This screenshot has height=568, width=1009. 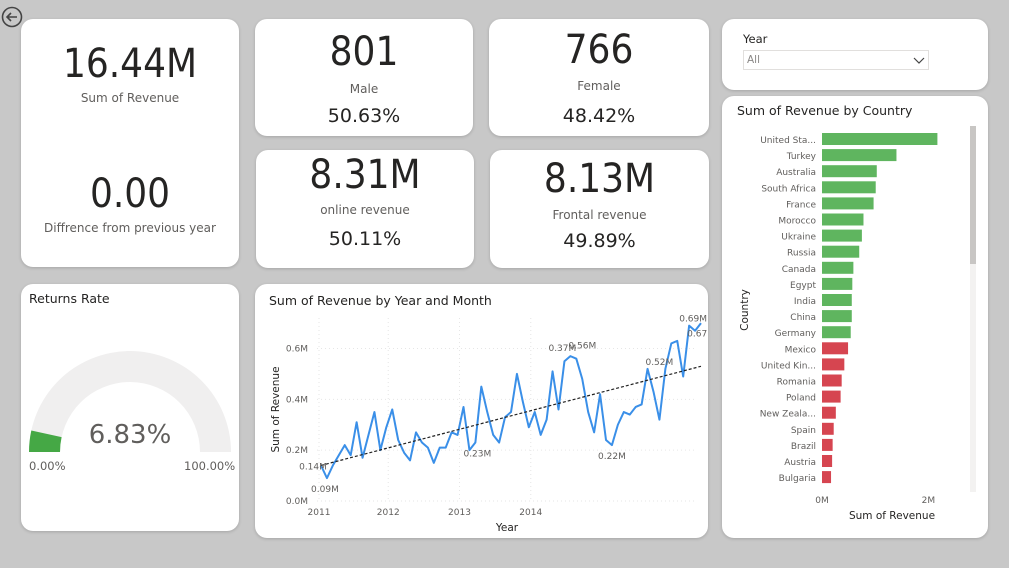 I want to click on country-label: Bulgaria, so click(x=797, y=479).